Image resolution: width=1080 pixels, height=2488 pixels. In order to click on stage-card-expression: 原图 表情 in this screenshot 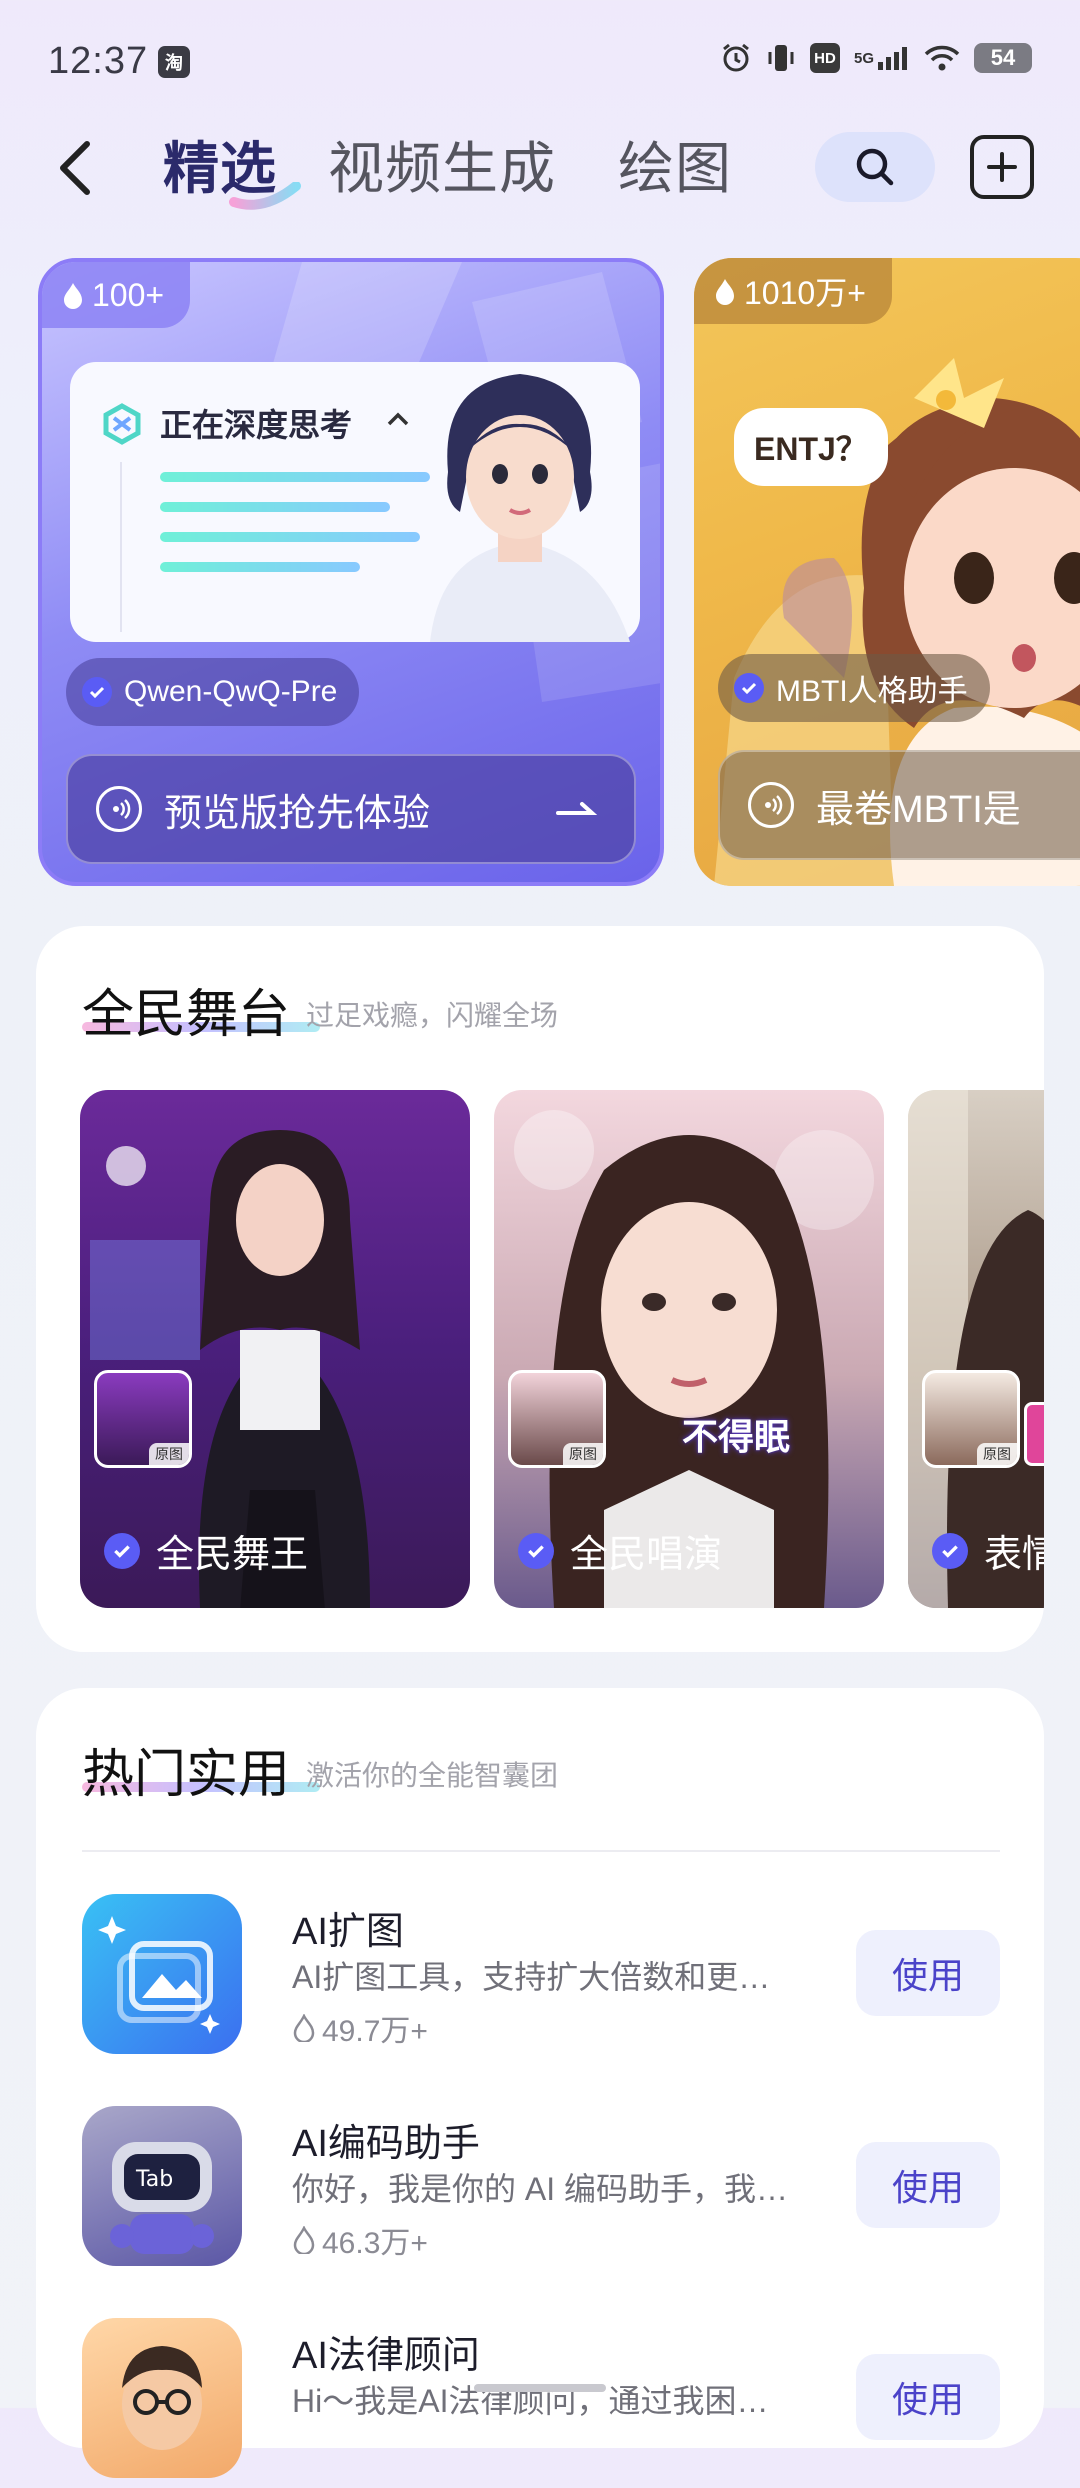, I will do `click(976, 1349)`.